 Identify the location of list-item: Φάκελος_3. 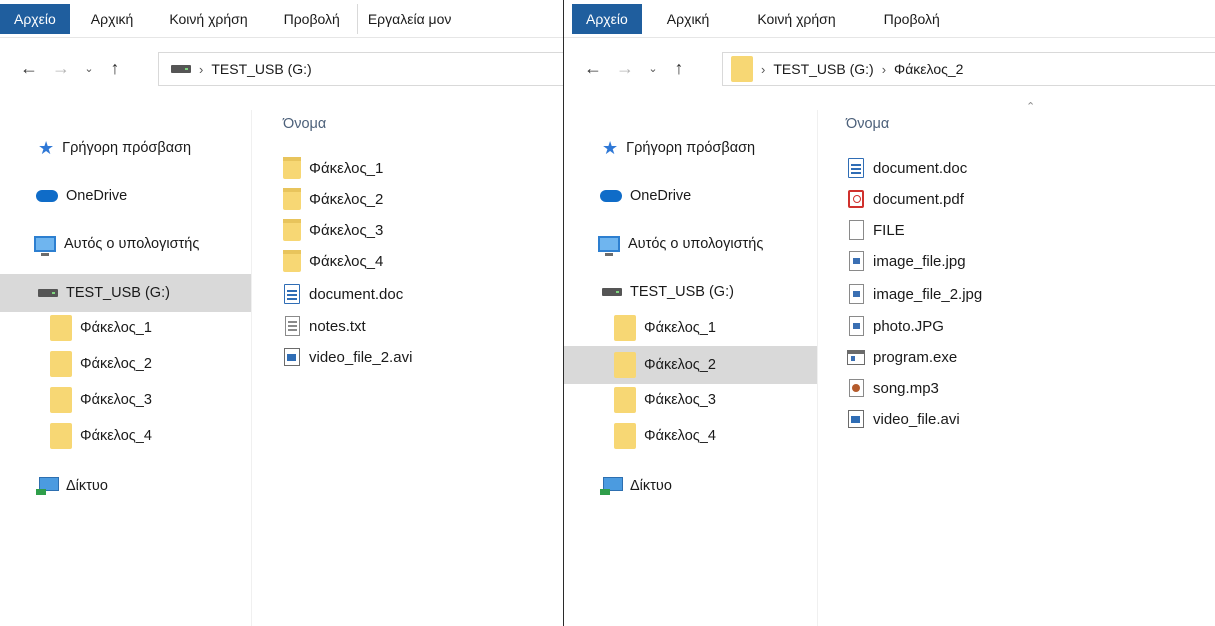
(333, 230).